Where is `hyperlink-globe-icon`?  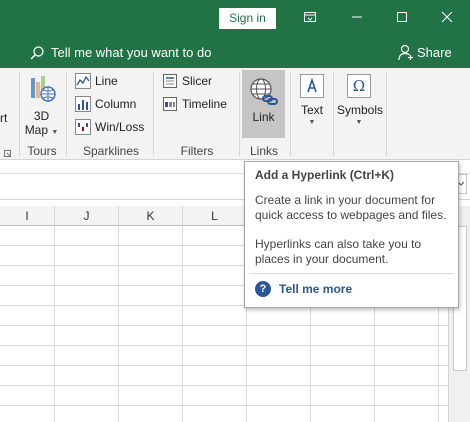
hyperlink-globe-icon is located at coordinates (264, 91).